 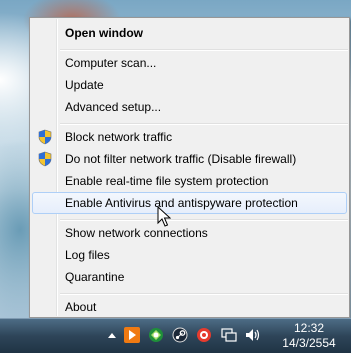 What do you see at coordinates (164, 216) in the screenshot?
I see `mouse-cursor-icon` at bounding box center [164, 216].